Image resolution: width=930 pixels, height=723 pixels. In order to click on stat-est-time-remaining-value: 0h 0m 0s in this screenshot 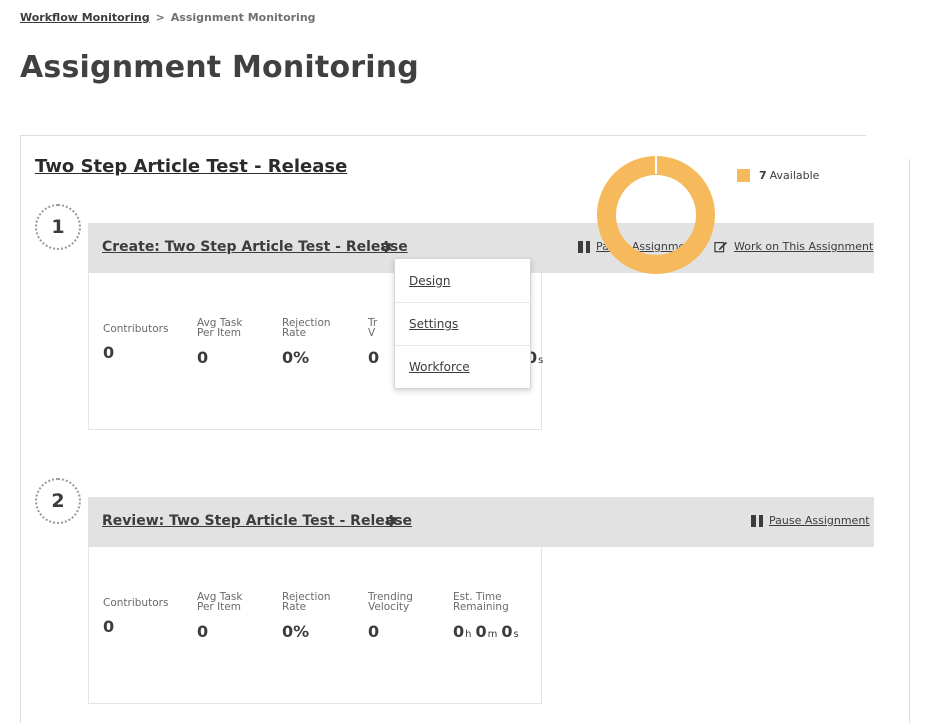, I will do `click(486, 631)`.